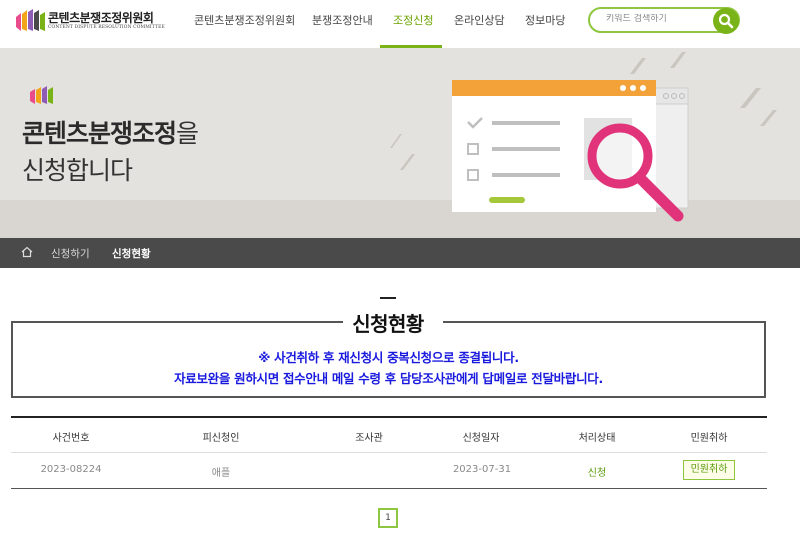 Image resolution: width=800 pixels, height=536 pixels. I want to click on breadcrumb-item-apply: 신청하기, so click(70, 253).